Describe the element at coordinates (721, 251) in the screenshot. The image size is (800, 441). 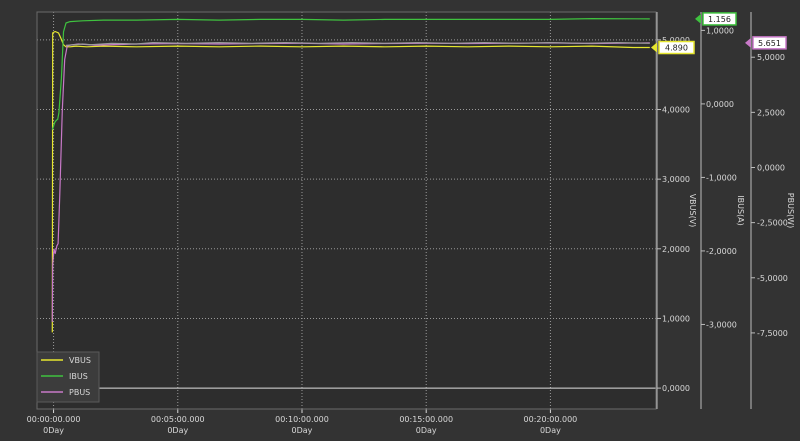
I see `ibus-tick-label: -2,0000` at that location.